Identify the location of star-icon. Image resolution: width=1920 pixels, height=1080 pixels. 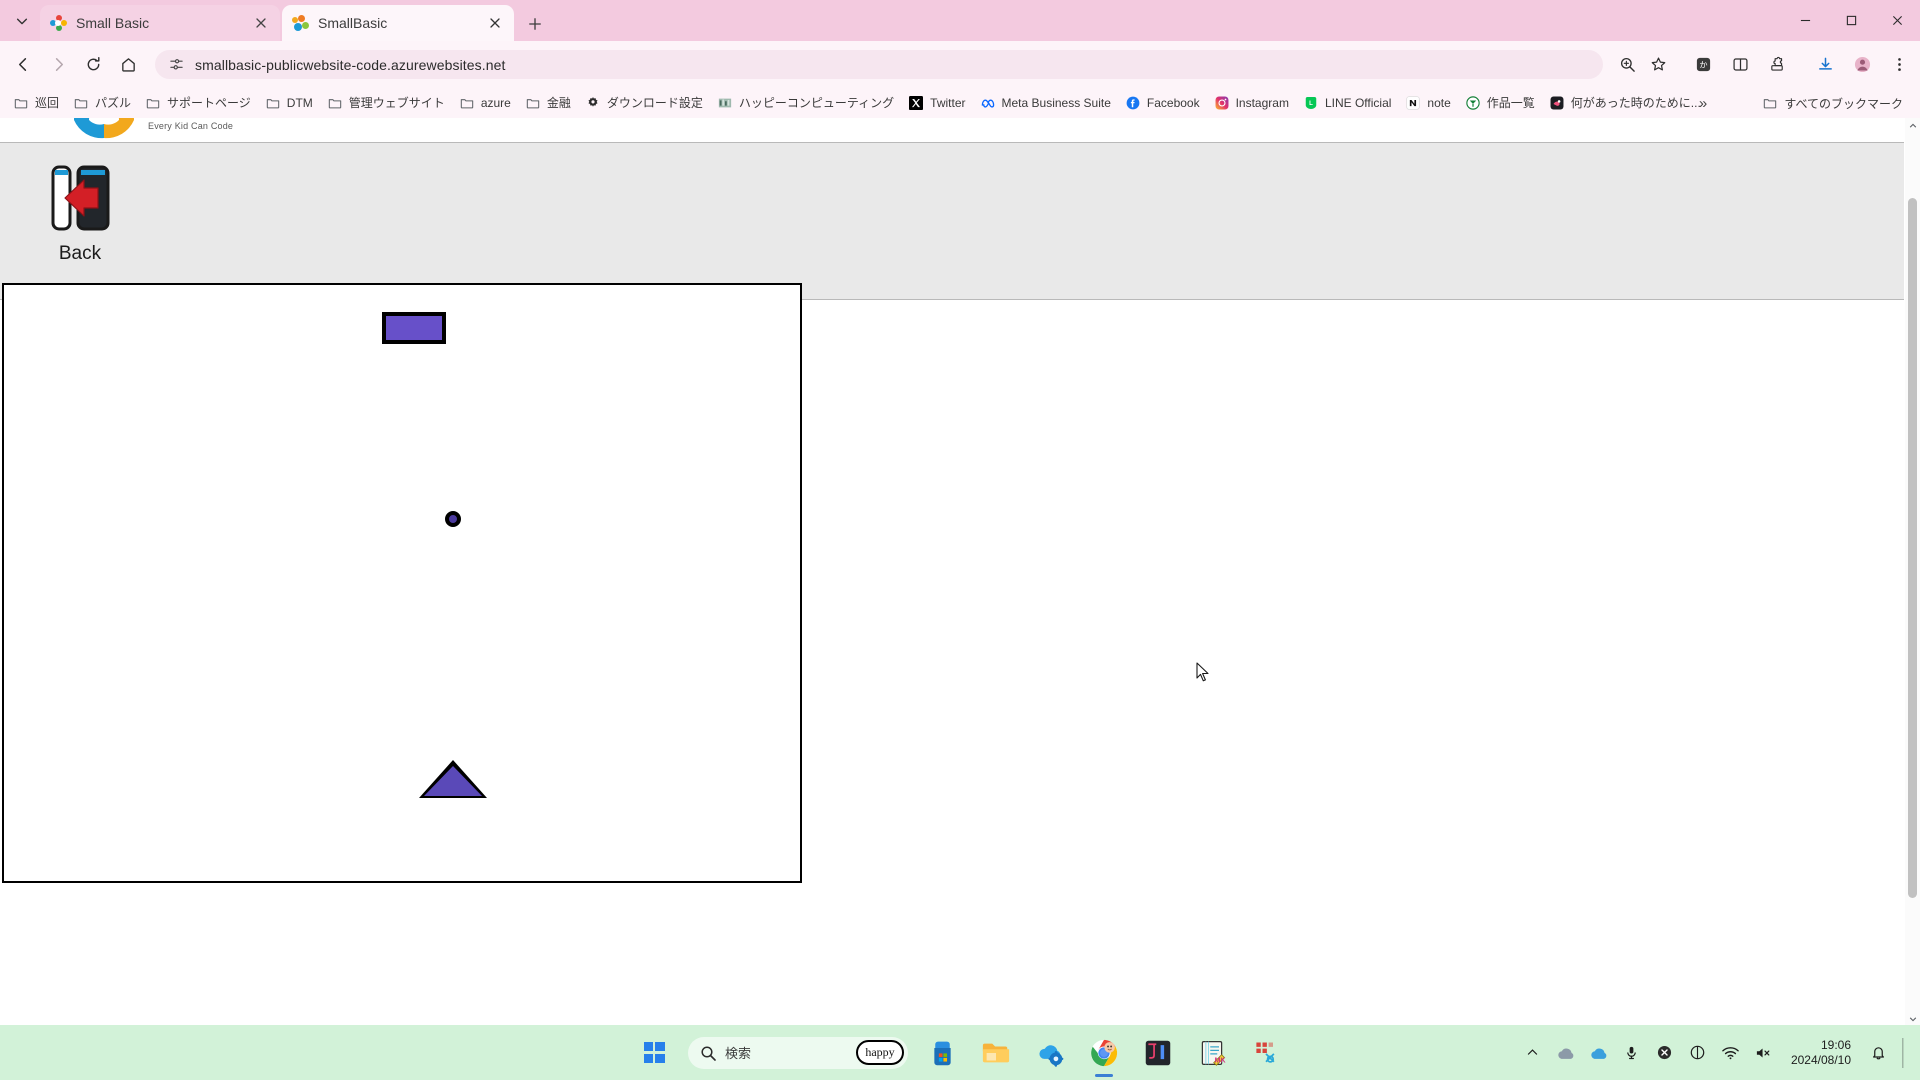
(1658, 64).